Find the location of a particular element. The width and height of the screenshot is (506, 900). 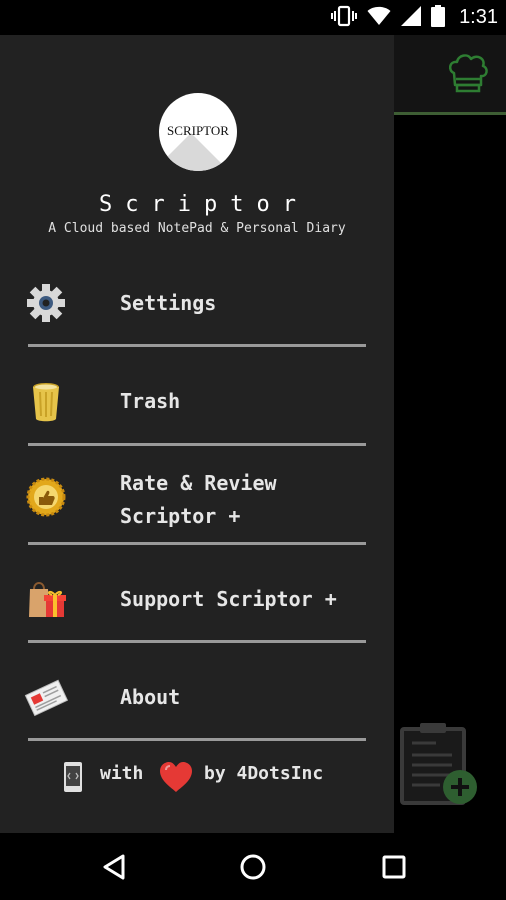

gear-icon is located at coordinates (46, 303).